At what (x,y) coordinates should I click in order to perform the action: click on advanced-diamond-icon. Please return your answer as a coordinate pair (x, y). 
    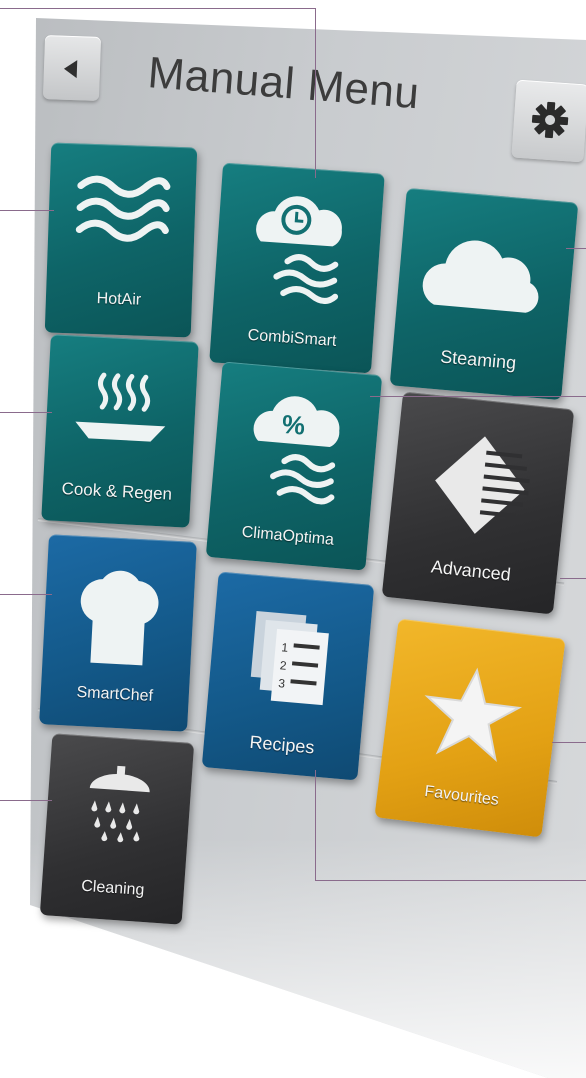
    Looking at the image, I should click on (482, 485).